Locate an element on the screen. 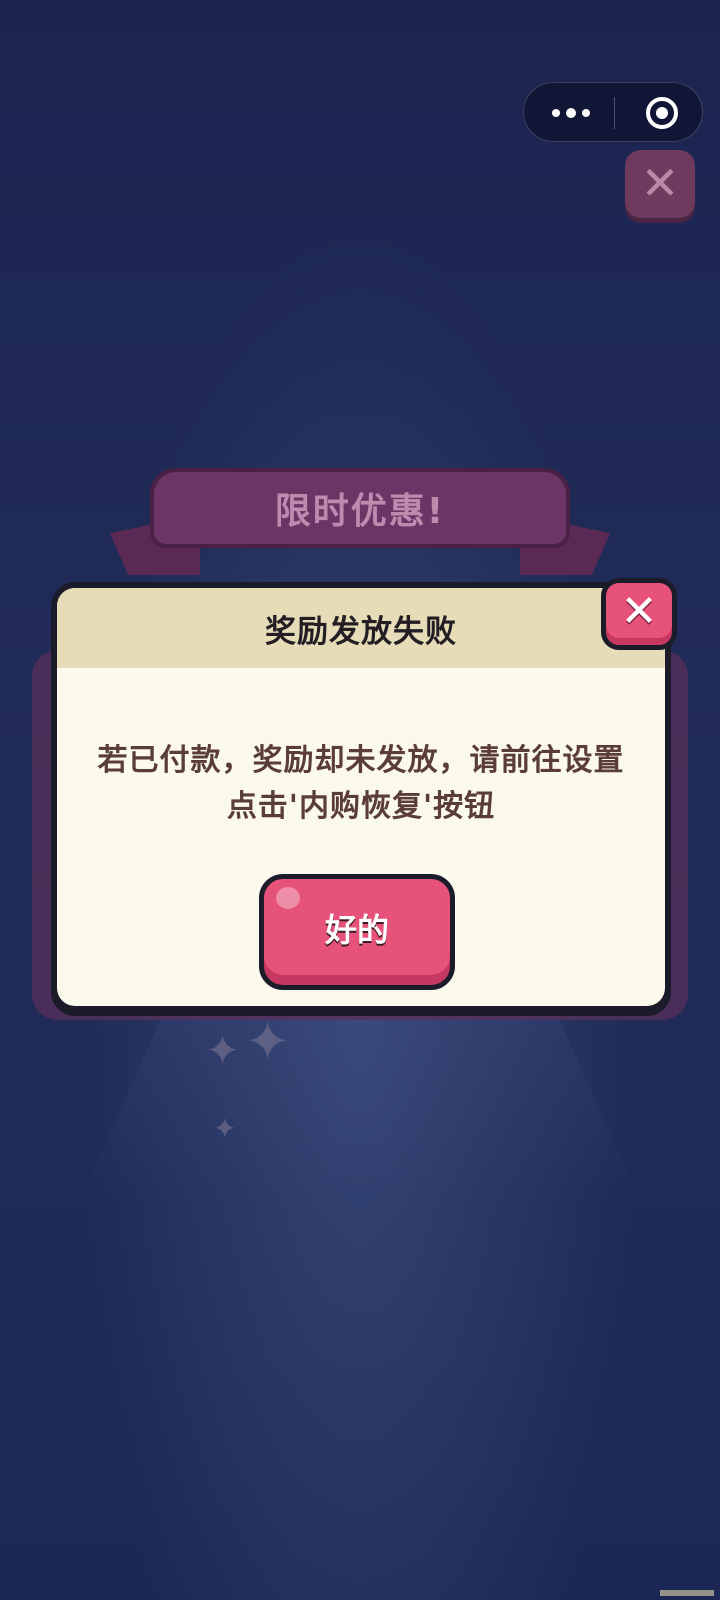 This screenshot has width=720, height=1600. background-close-icon: ✕ is located at coordinates (660, 184).